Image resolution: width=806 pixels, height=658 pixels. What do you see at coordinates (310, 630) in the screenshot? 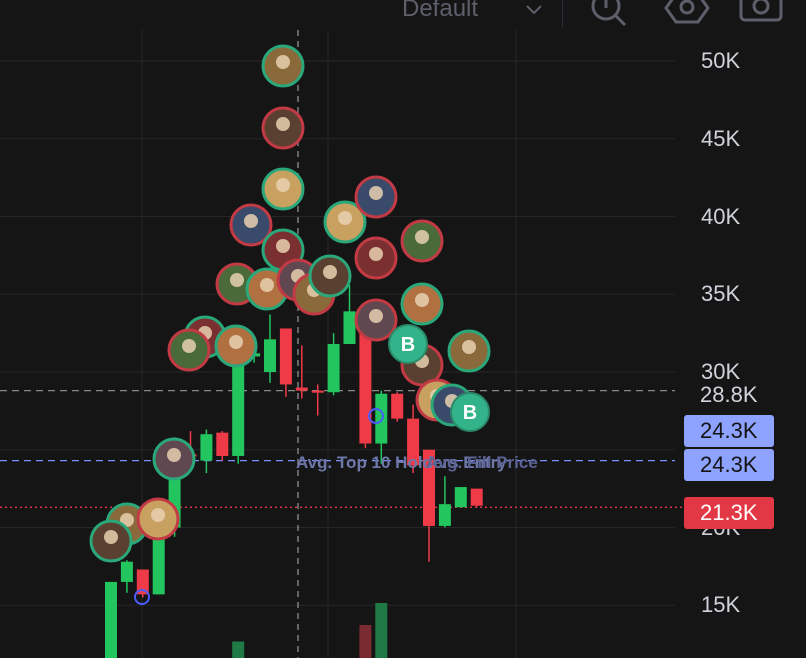
I see `volume-bars` at bounding box center [310, 630].